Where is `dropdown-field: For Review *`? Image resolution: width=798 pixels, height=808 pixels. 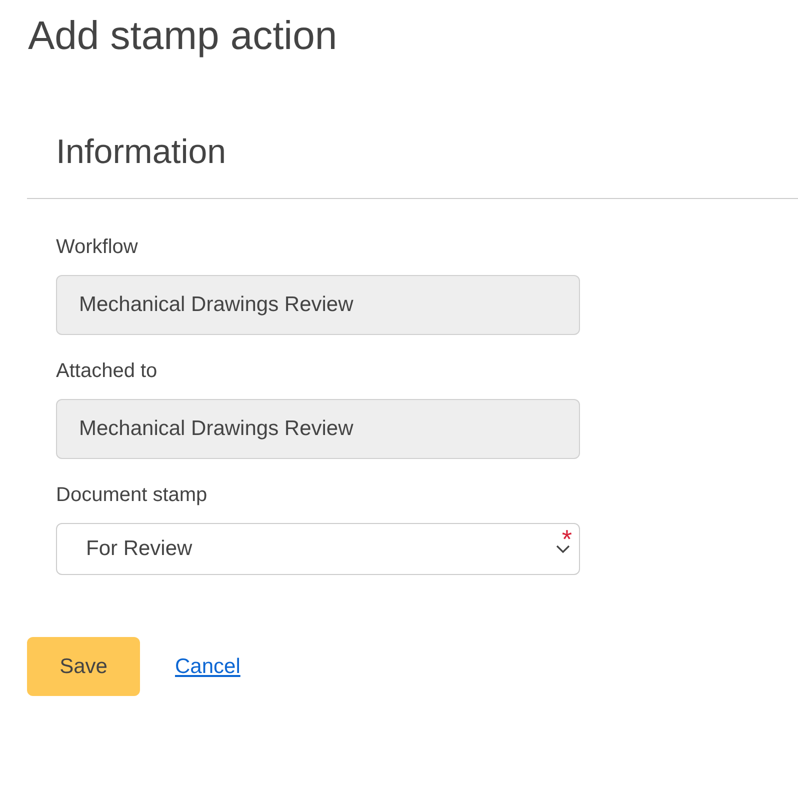
dropdown-field: For Review * is located at coordinates (318, 549).